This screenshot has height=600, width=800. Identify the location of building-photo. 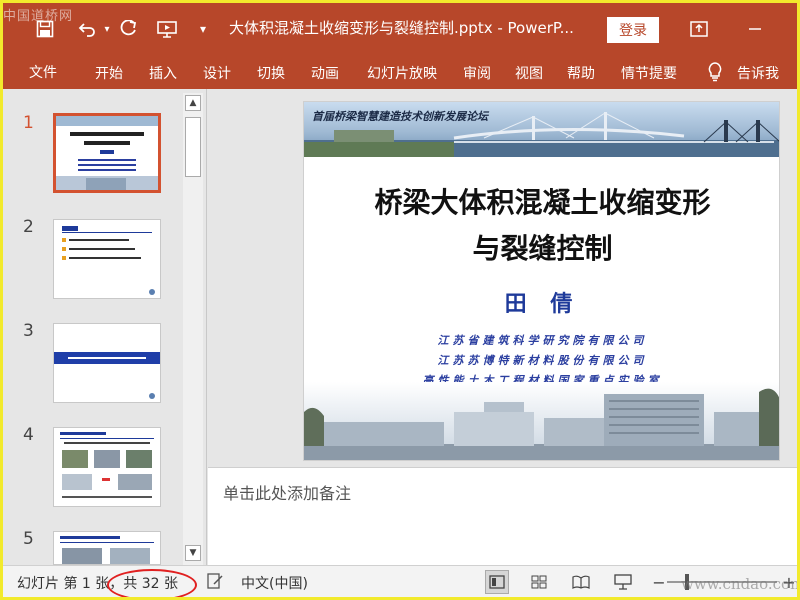
(541, 421).